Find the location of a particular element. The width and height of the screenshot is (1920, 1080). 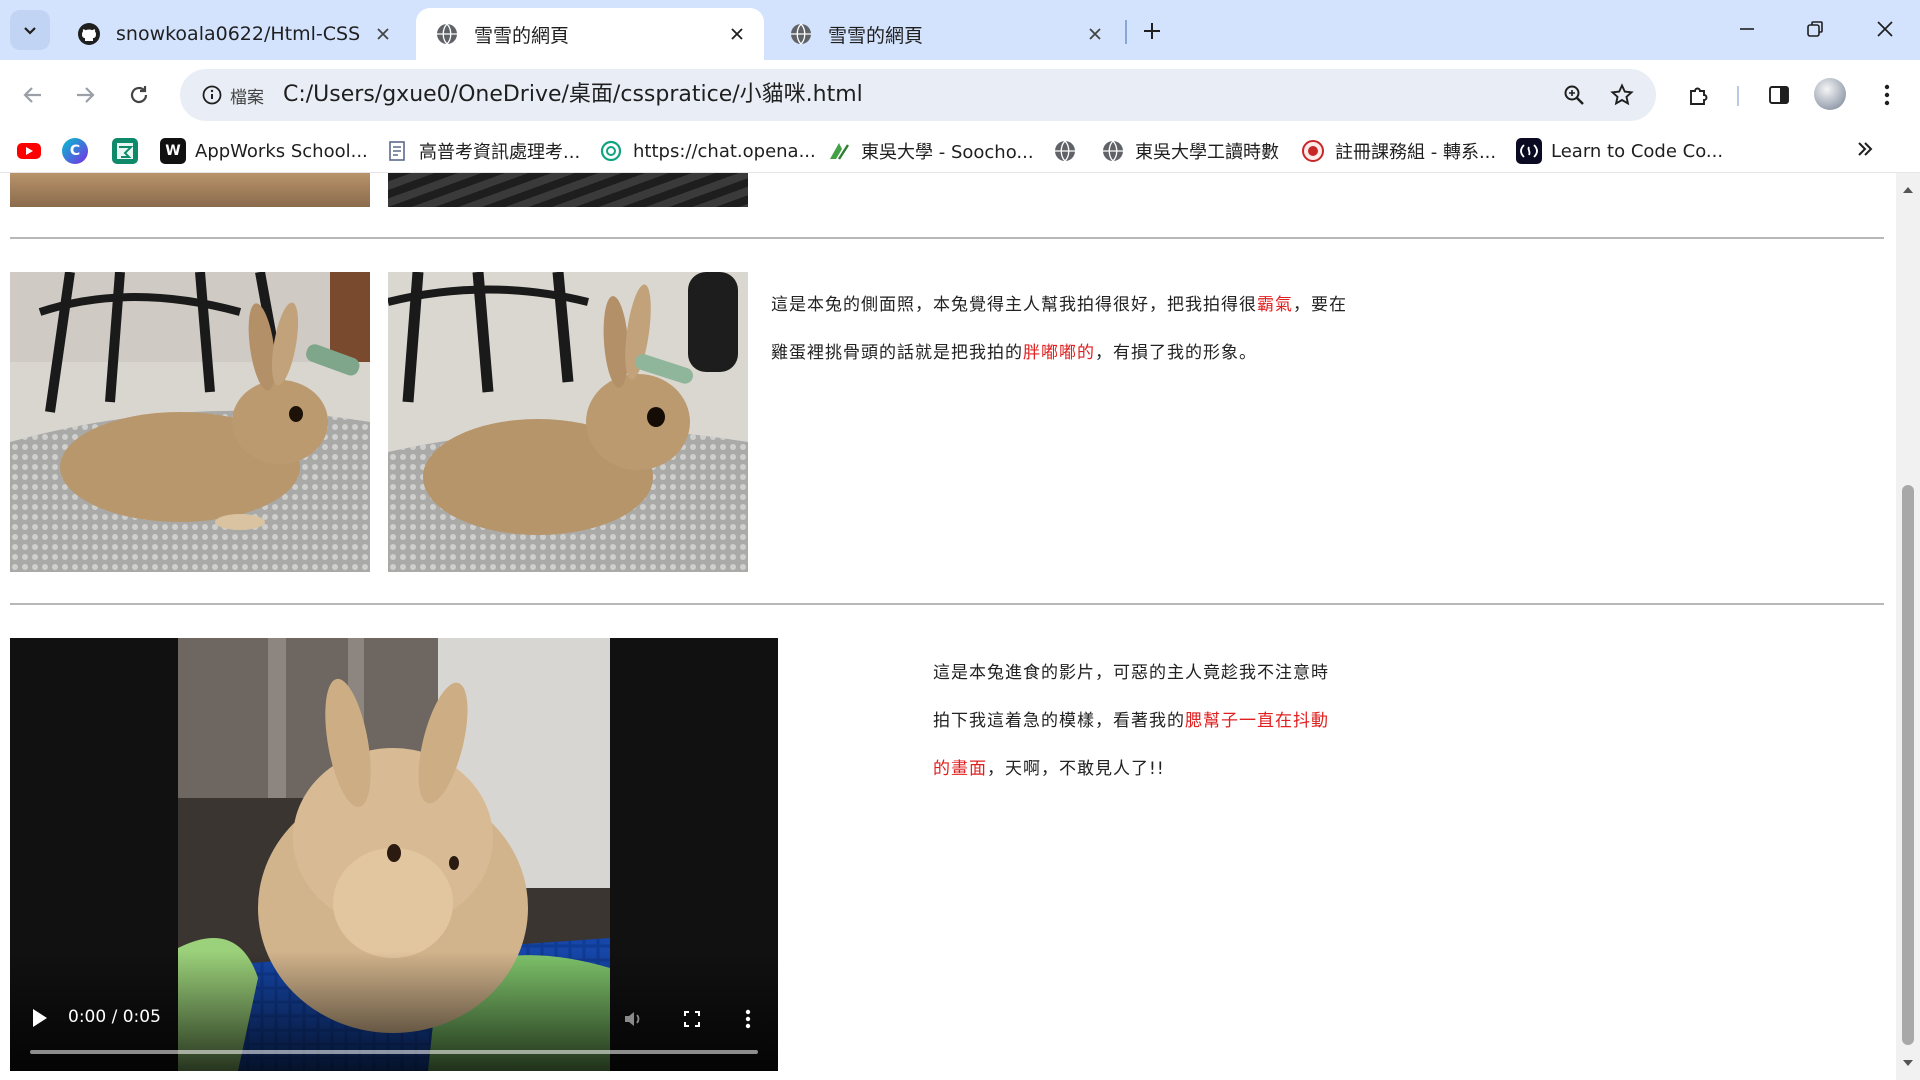

reload-button is located at coordinates (139, 95).